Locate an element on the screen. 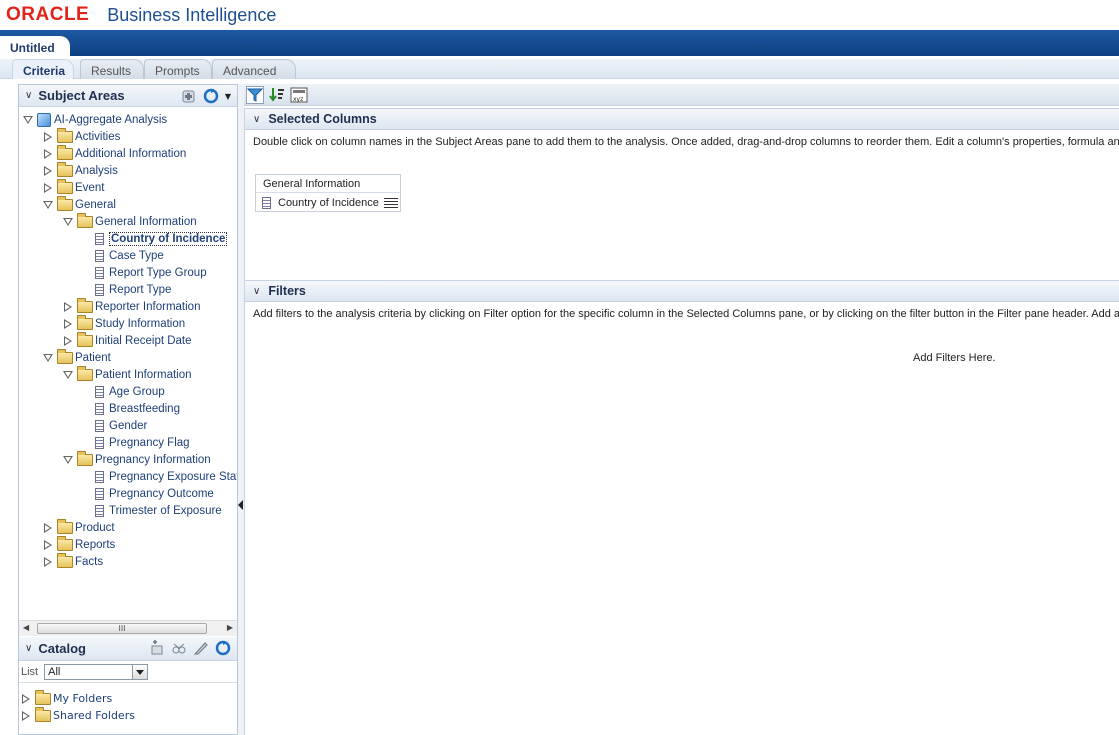 This screenshot has width=1119, height=735. tree-node-report-type: Report Type is located at coordinates (133, 289).